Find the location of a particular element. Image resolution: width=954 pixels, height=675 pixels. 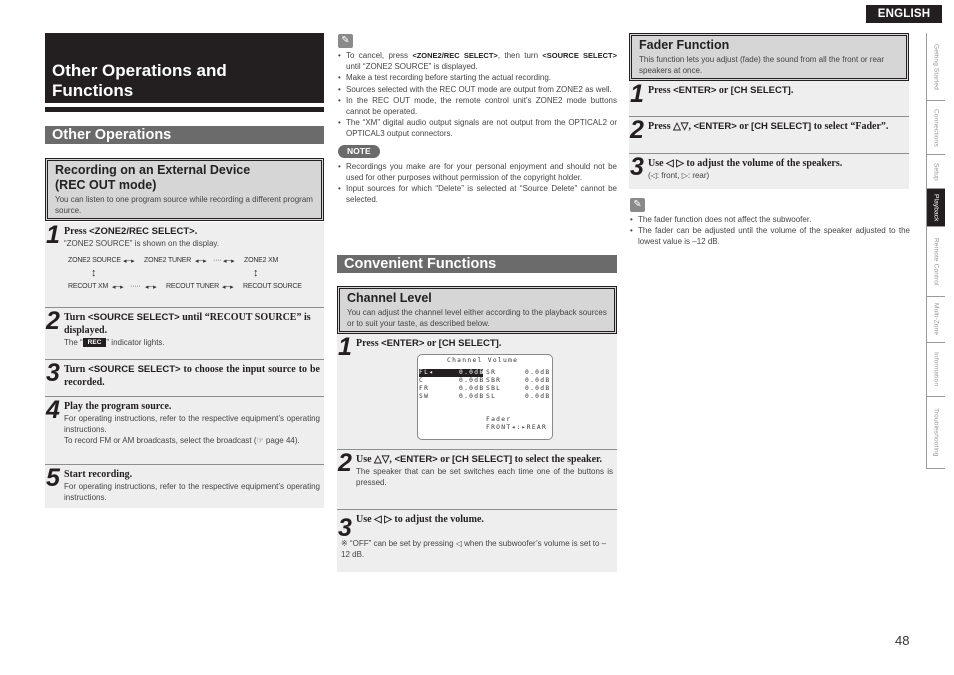

step-text: The “ is located at coordinates (73, 342).